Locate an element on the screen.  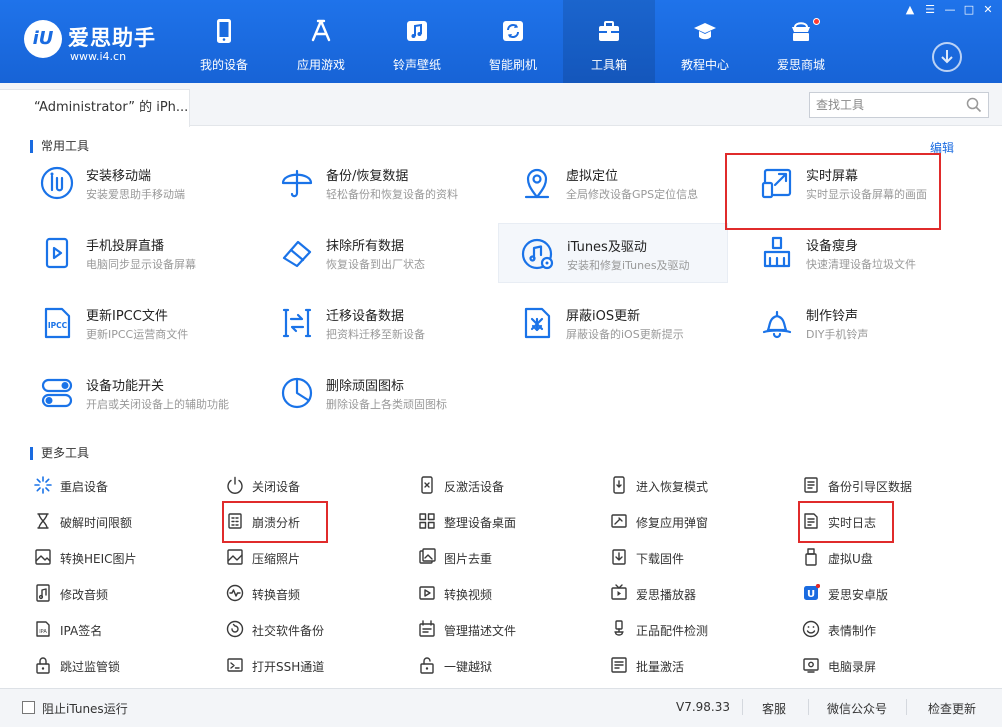
more-tool-item: 重启设备 is located at coordinates (119, 485).